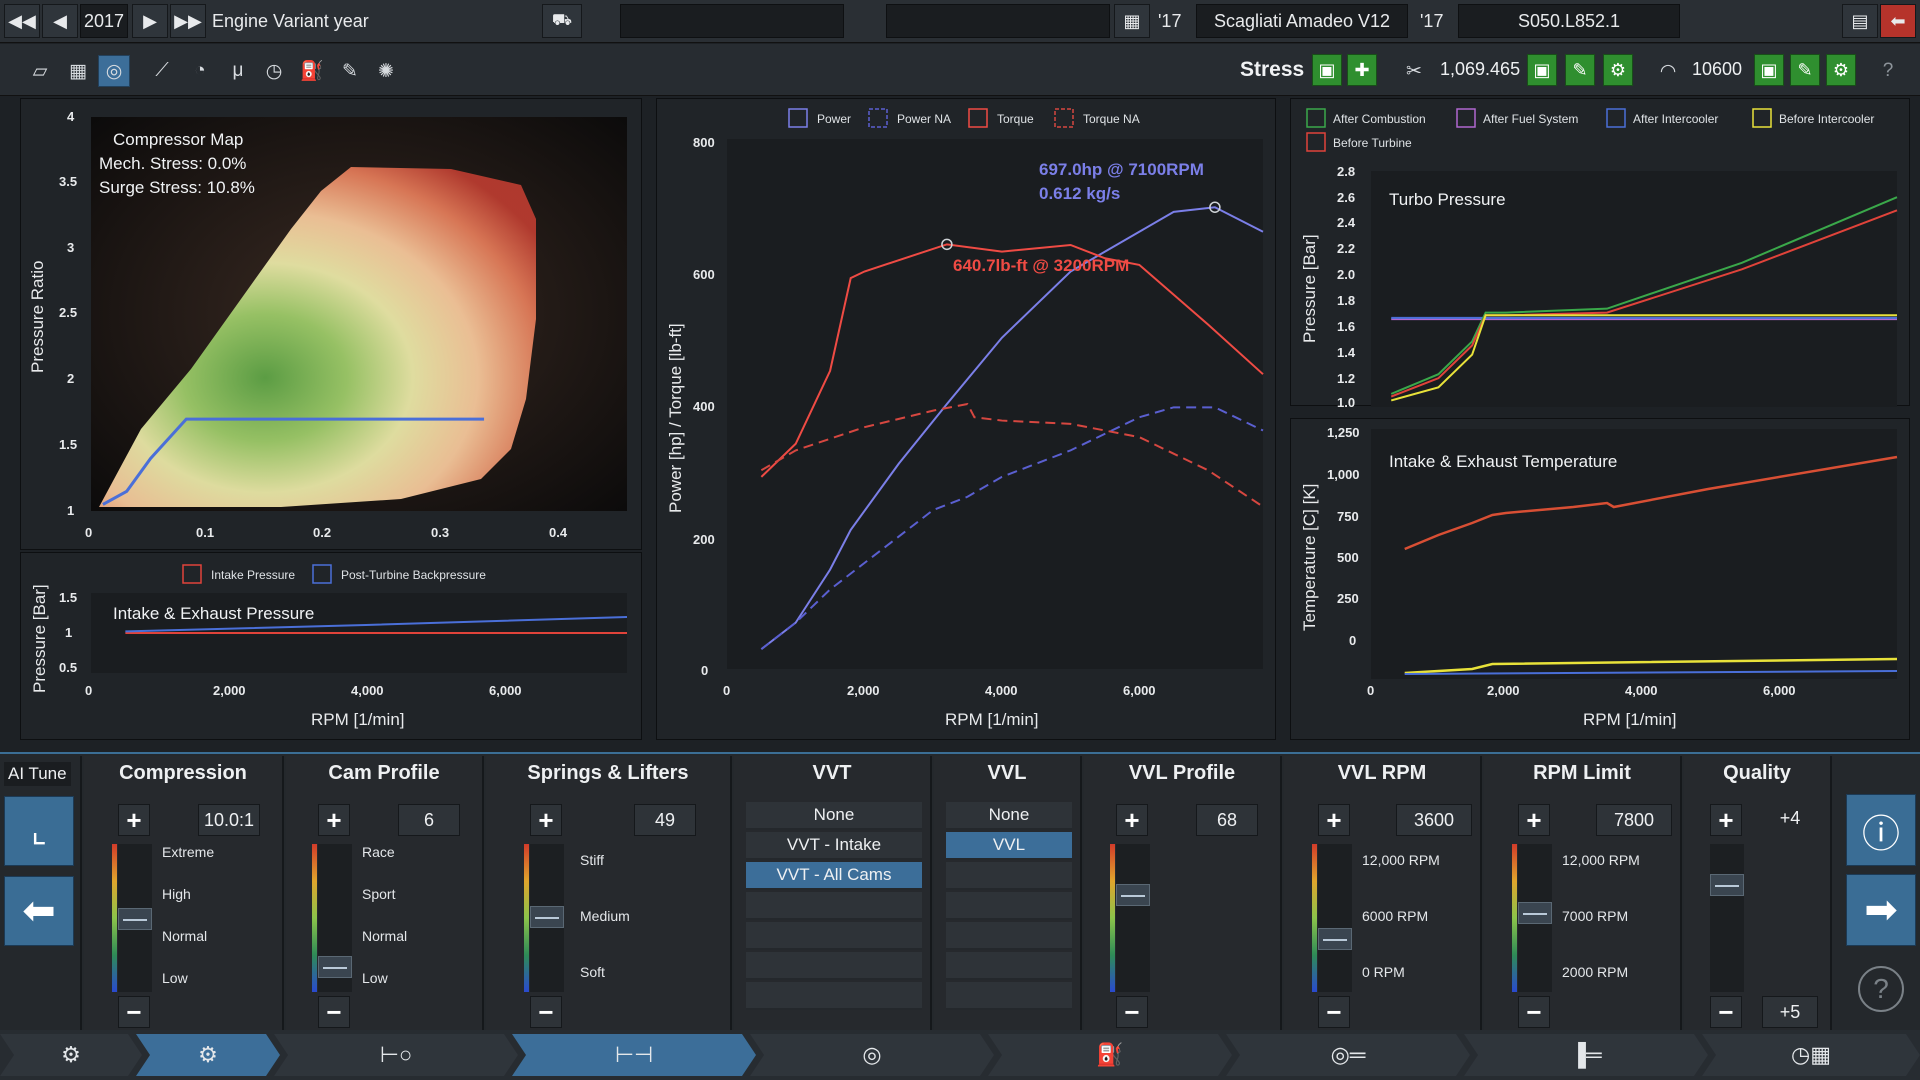 Image resolution: width=1920 pixels, height=1080 pixels. I want to click on compression-plus-button: +, so click(134, 820).